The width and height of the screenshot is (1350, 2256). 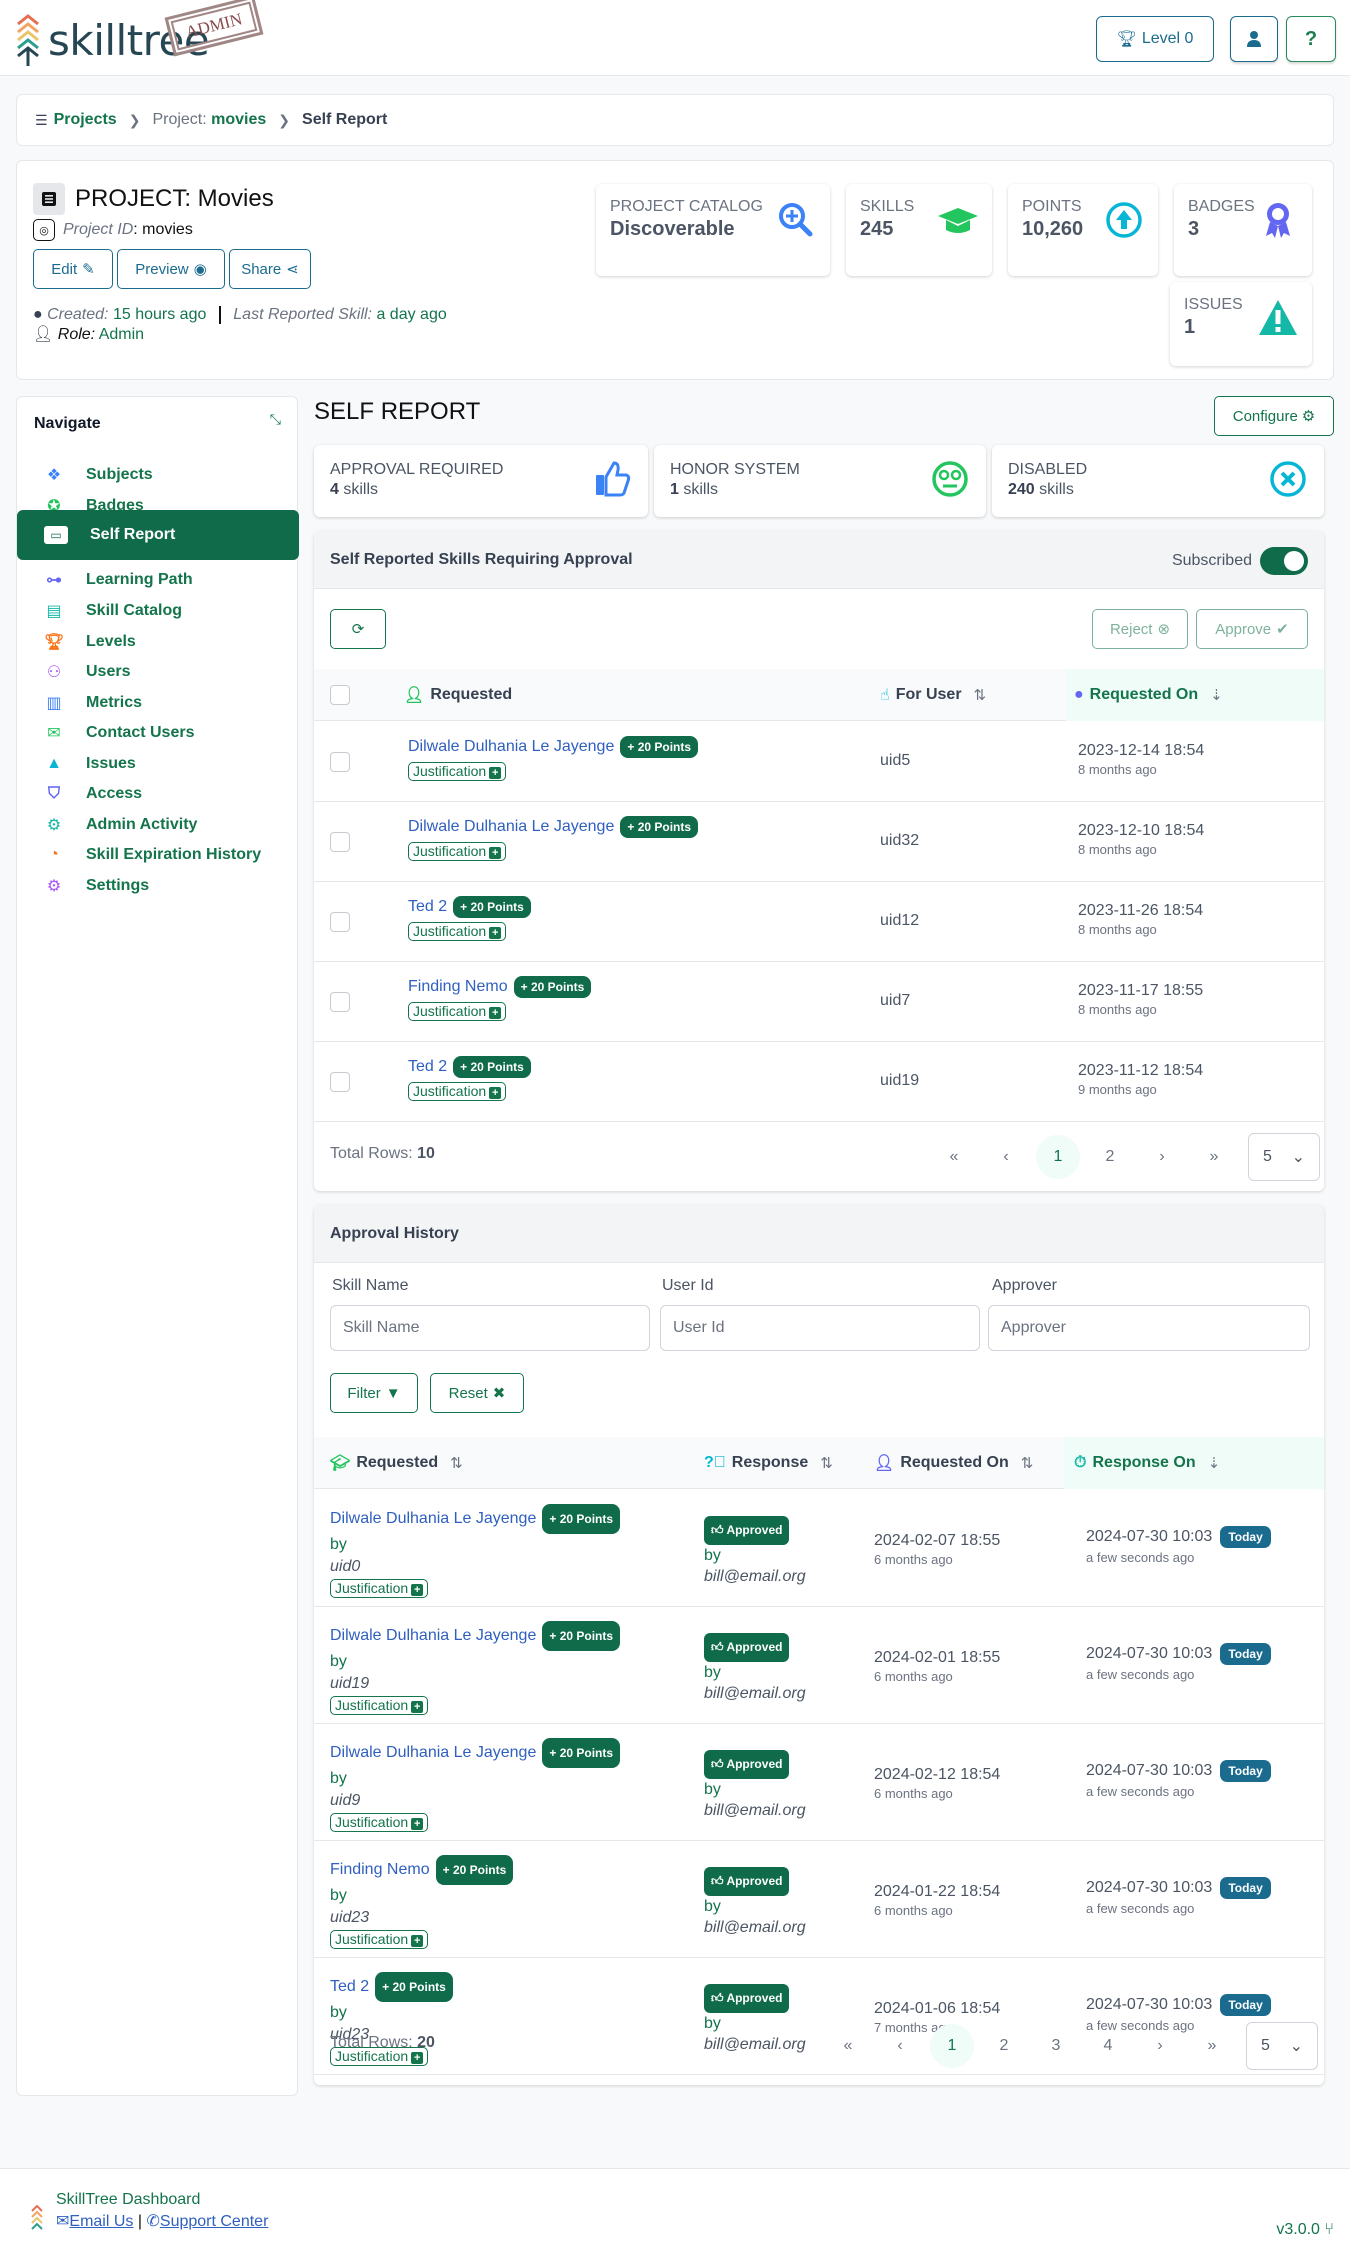 What do you see at coordinates (261, 269) in the screenshot?
I see `share-label: Share` at bounding box center [261, 269].